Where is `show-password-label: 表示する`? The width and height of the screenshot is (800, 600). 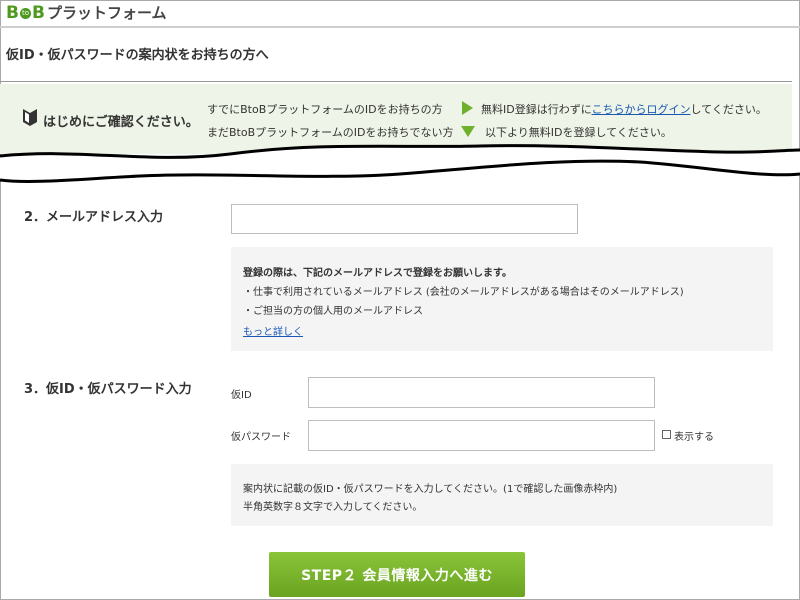 show-password-label: 表示する is located at coordinates (694, 435).